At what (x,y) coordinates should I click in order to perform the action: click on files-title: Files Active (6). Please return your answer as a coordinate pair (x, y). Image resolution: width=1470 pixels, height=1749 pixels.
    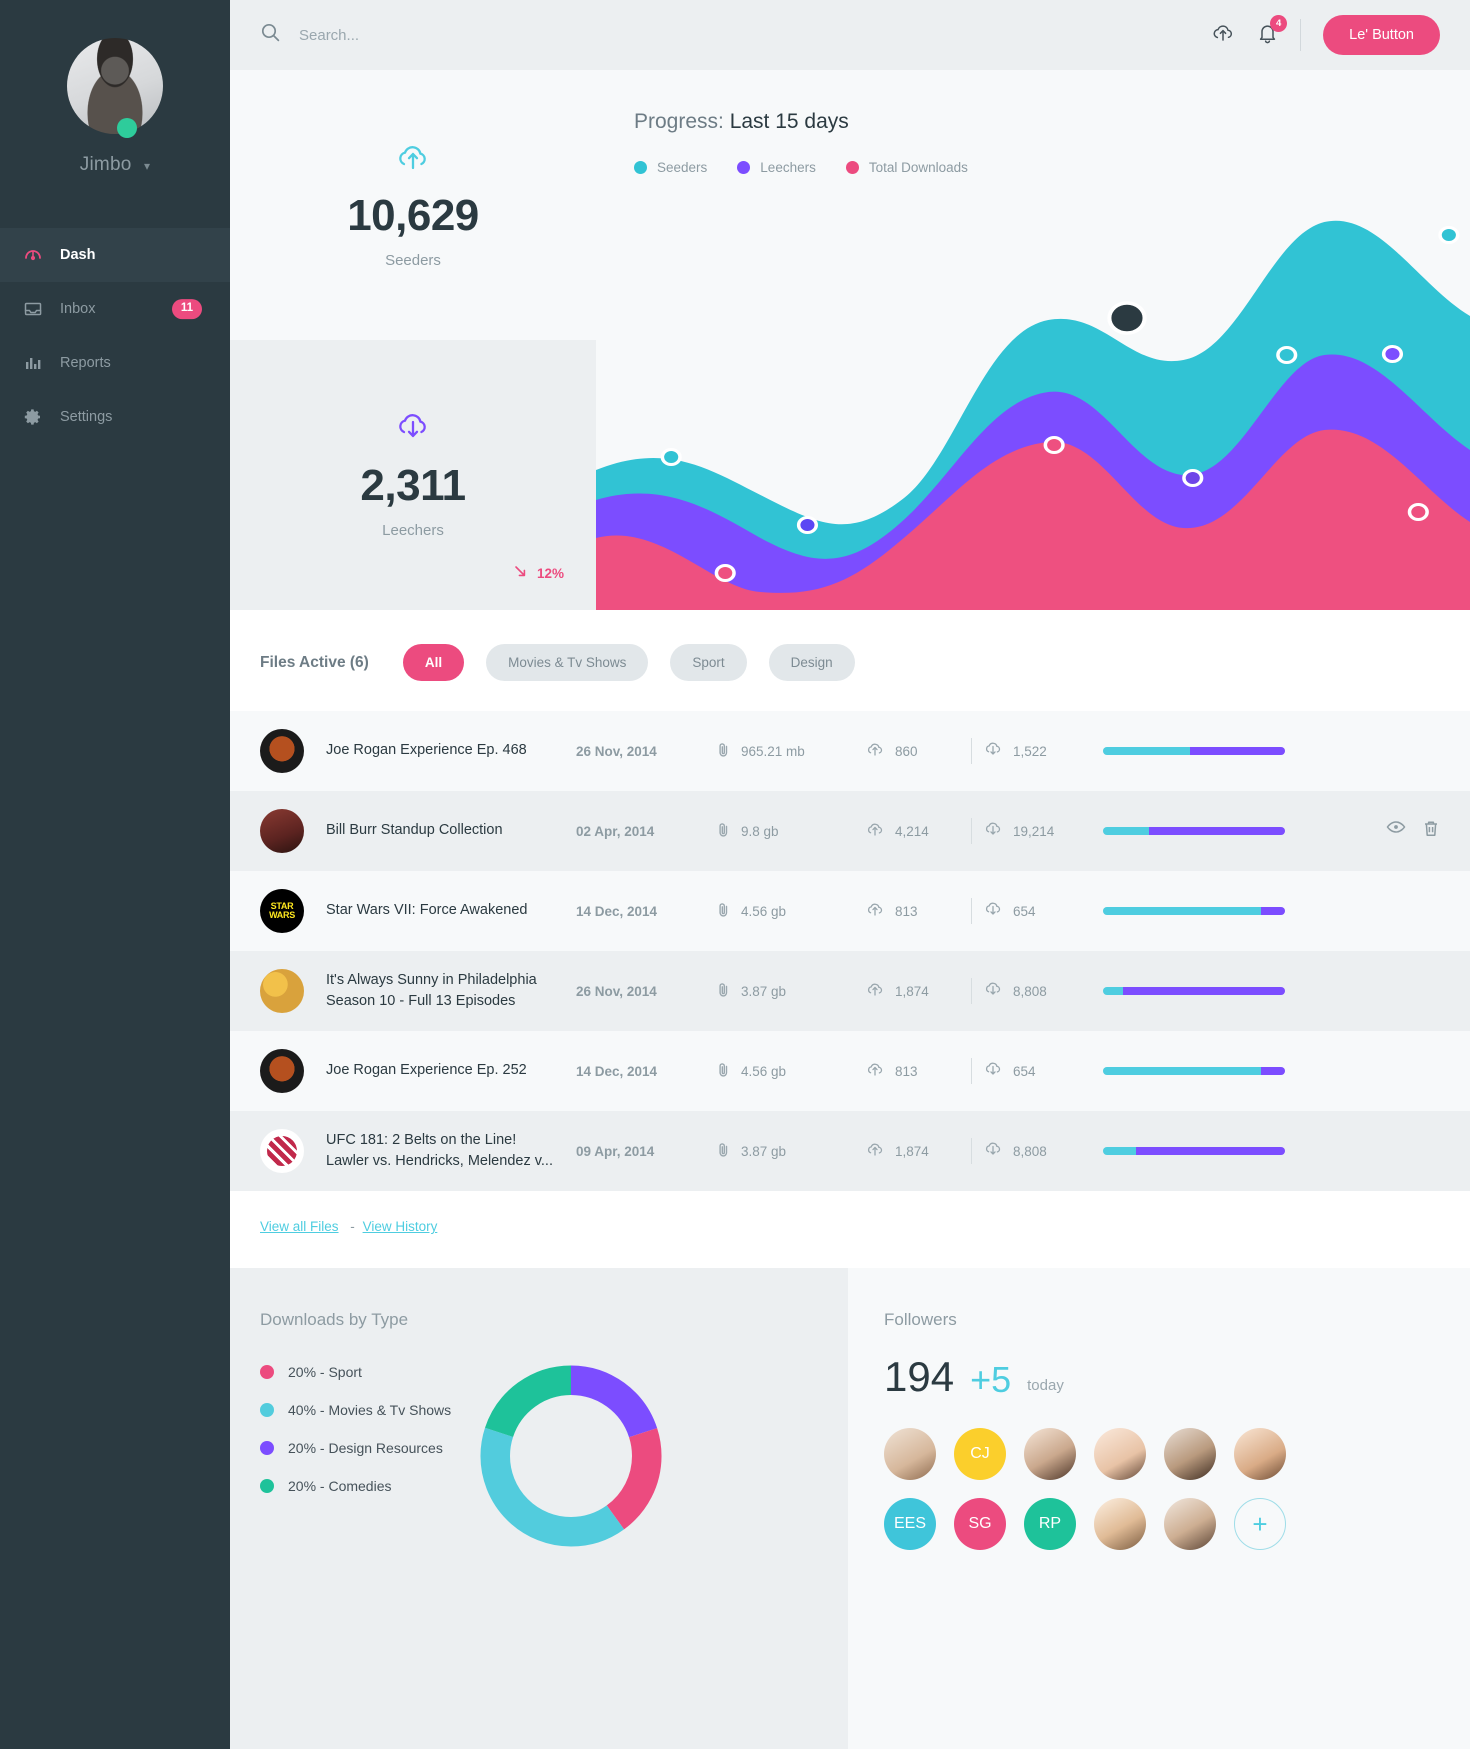
    Looking at the image, I should click on (314, 662).